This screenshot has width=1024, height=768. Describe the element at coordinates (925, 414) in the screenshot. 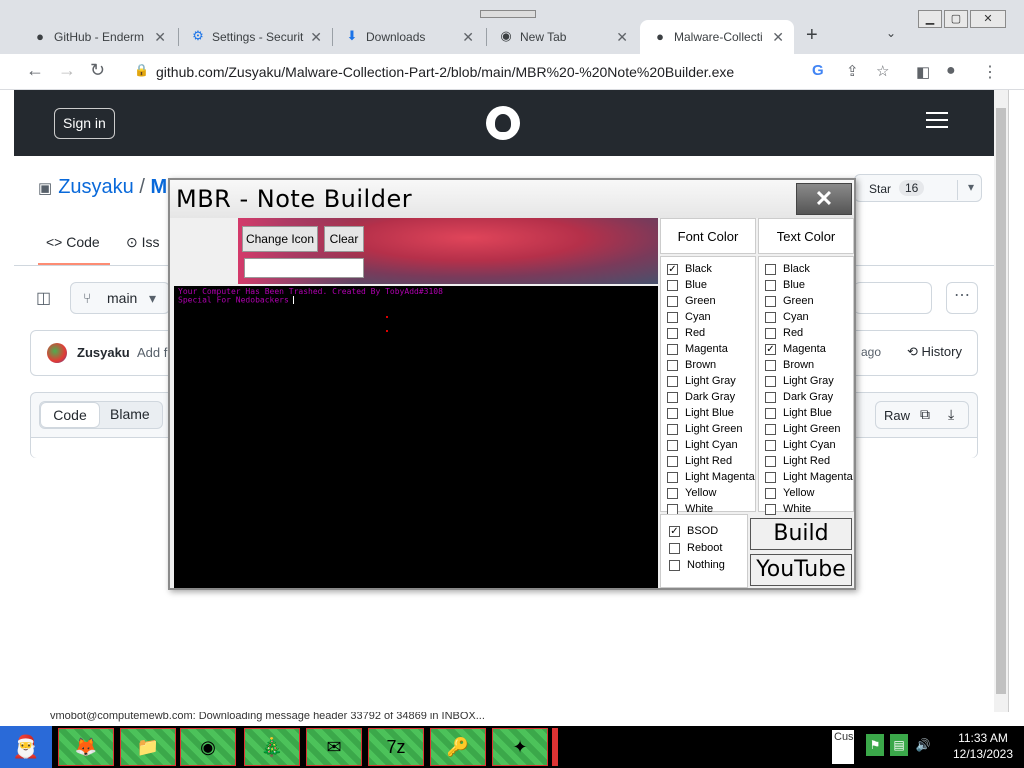

I see `copy-icon: ⧉` at that location.